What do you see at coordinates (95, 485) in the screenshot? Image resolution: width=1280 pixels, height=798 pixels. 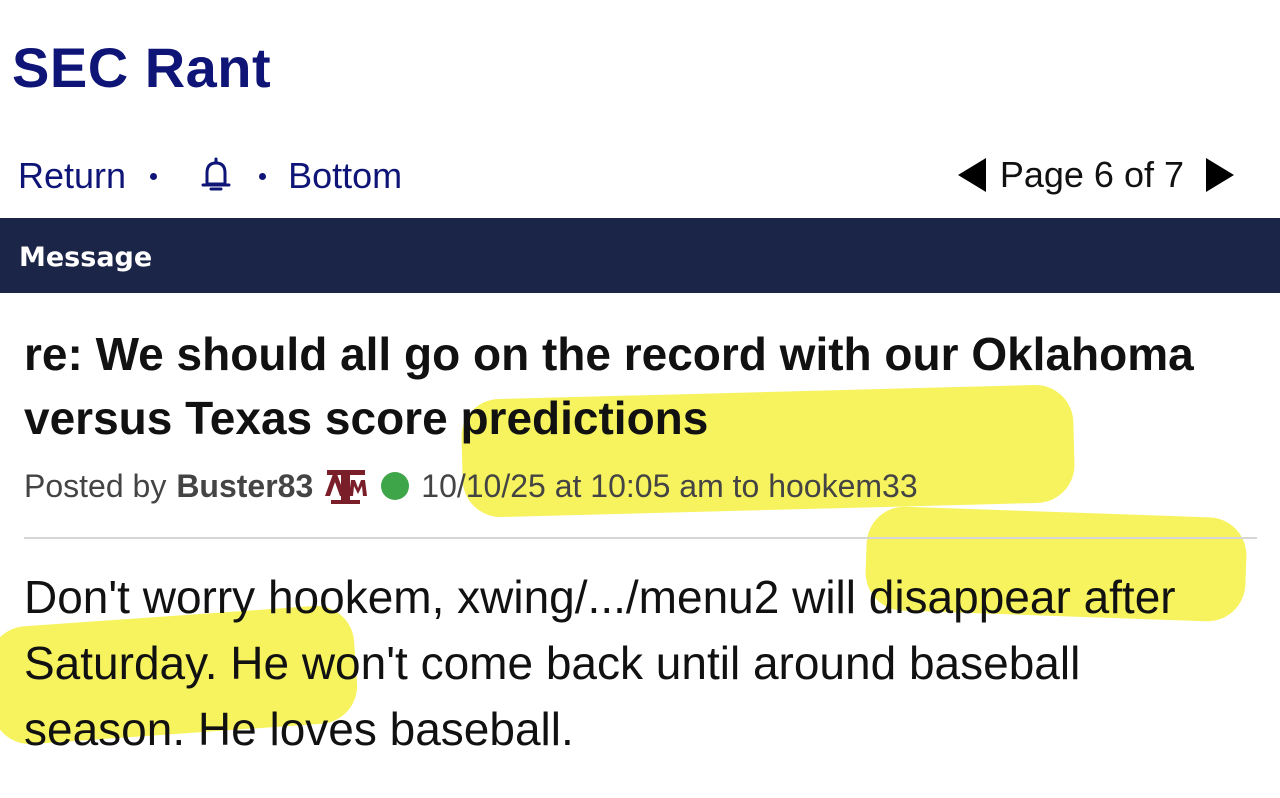 I see `posted-by-label: Posted by` at bounding box center [95, 485].